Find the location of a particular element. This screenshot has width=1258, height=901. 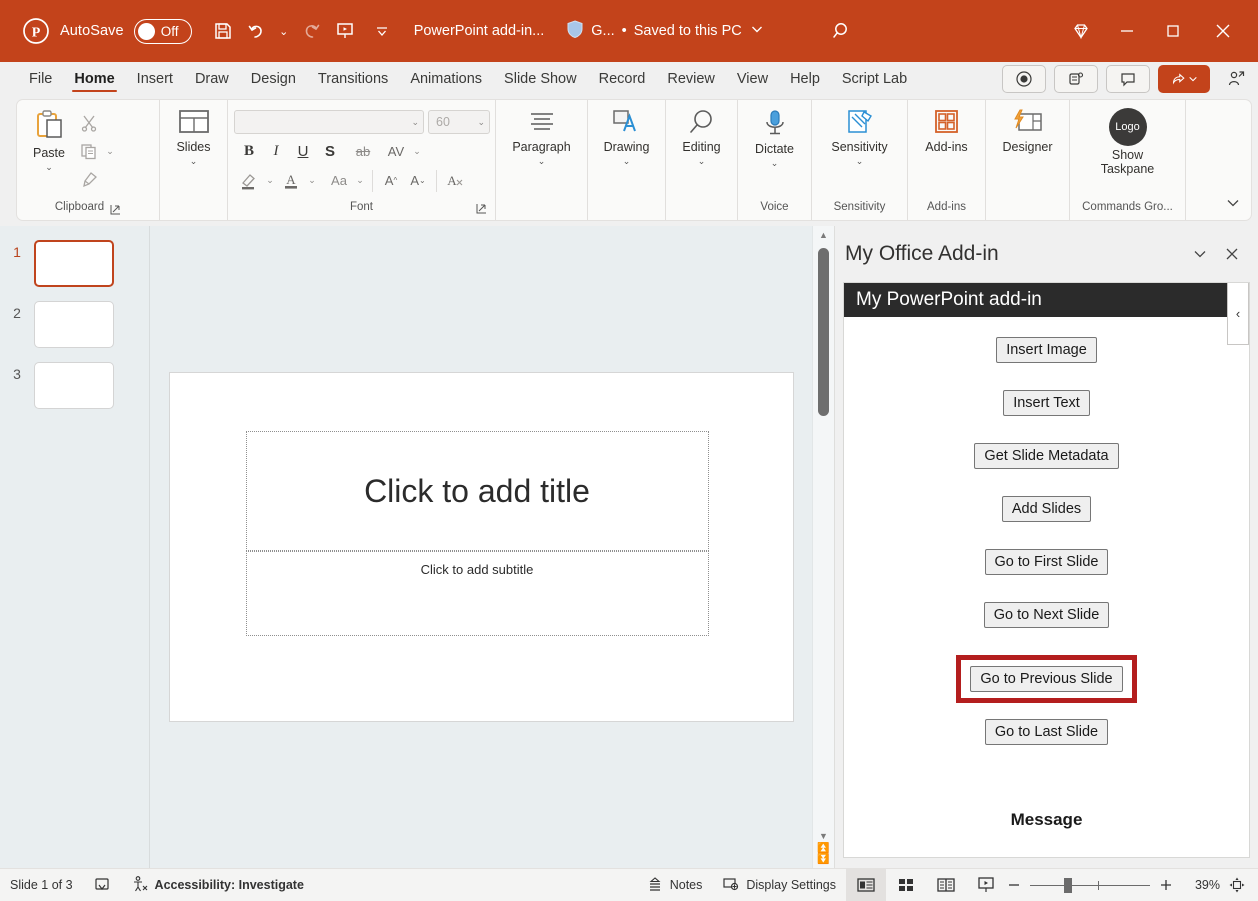

go-to-first-slide-button: Go to First Slide is located at coordinates (1046, 562).